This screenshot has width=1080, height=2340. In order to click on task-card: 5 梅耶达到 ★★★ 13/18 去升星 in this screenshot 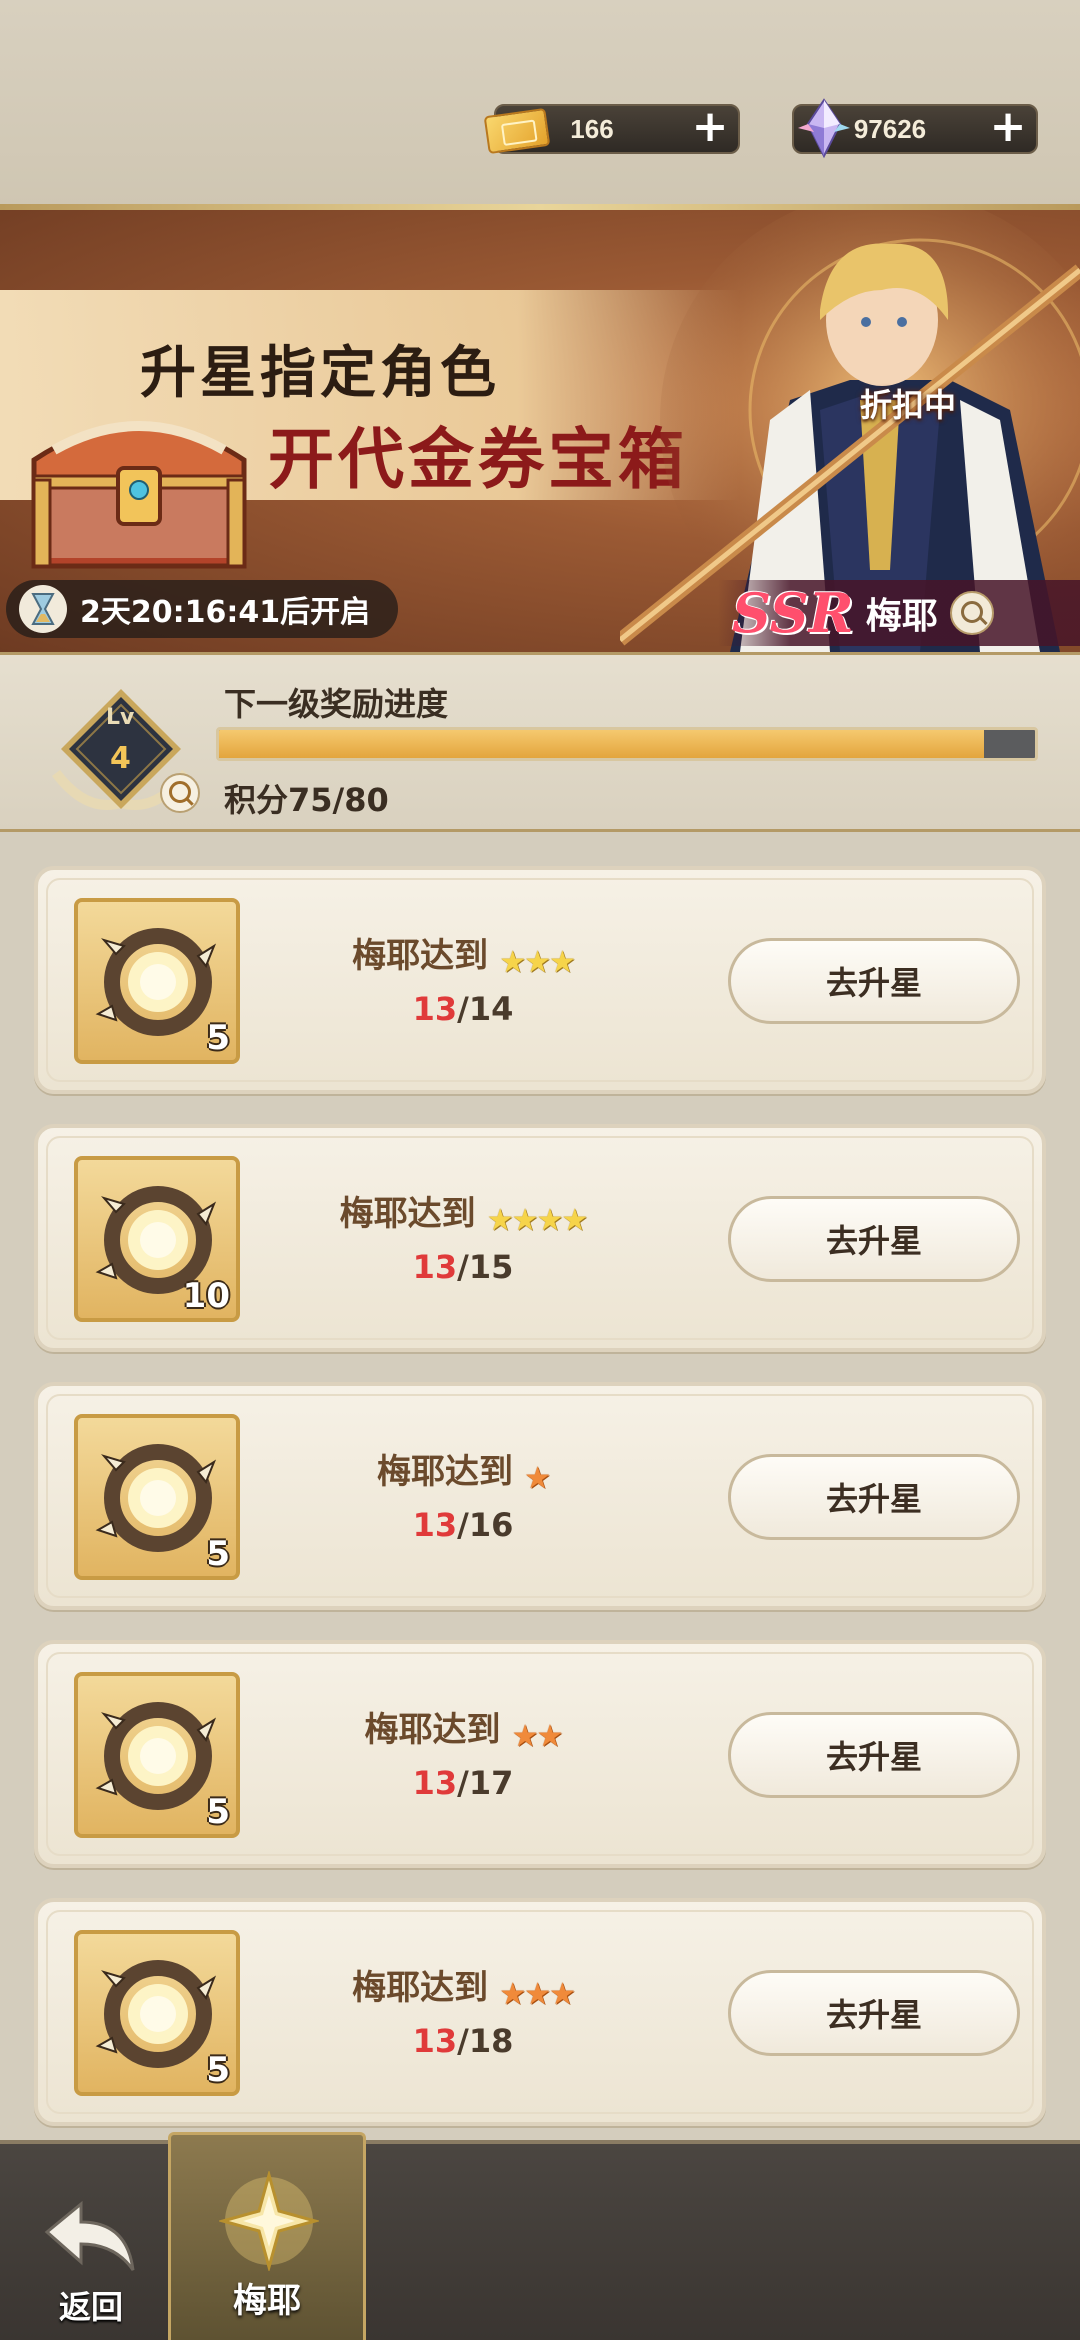, I will do `click(540, 2012)`.